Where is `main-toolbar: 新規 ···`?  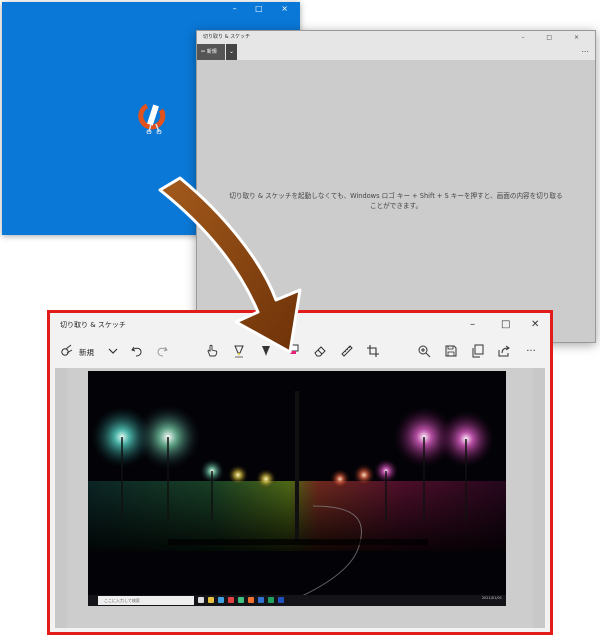 main-toolbar: 新規 ··· is located at coordinates (300, 351).